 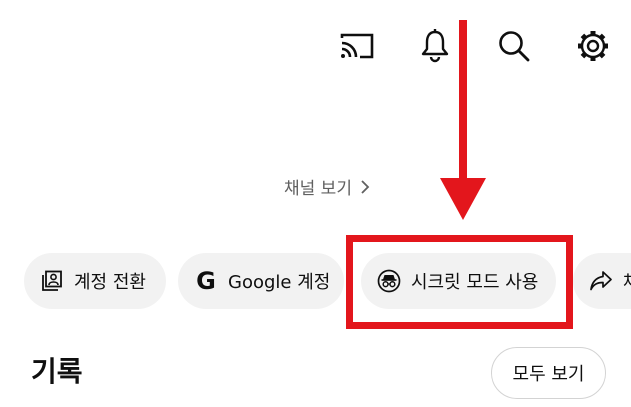 I want to click on share-channel-chip: 채, so click(x=602, y=281).